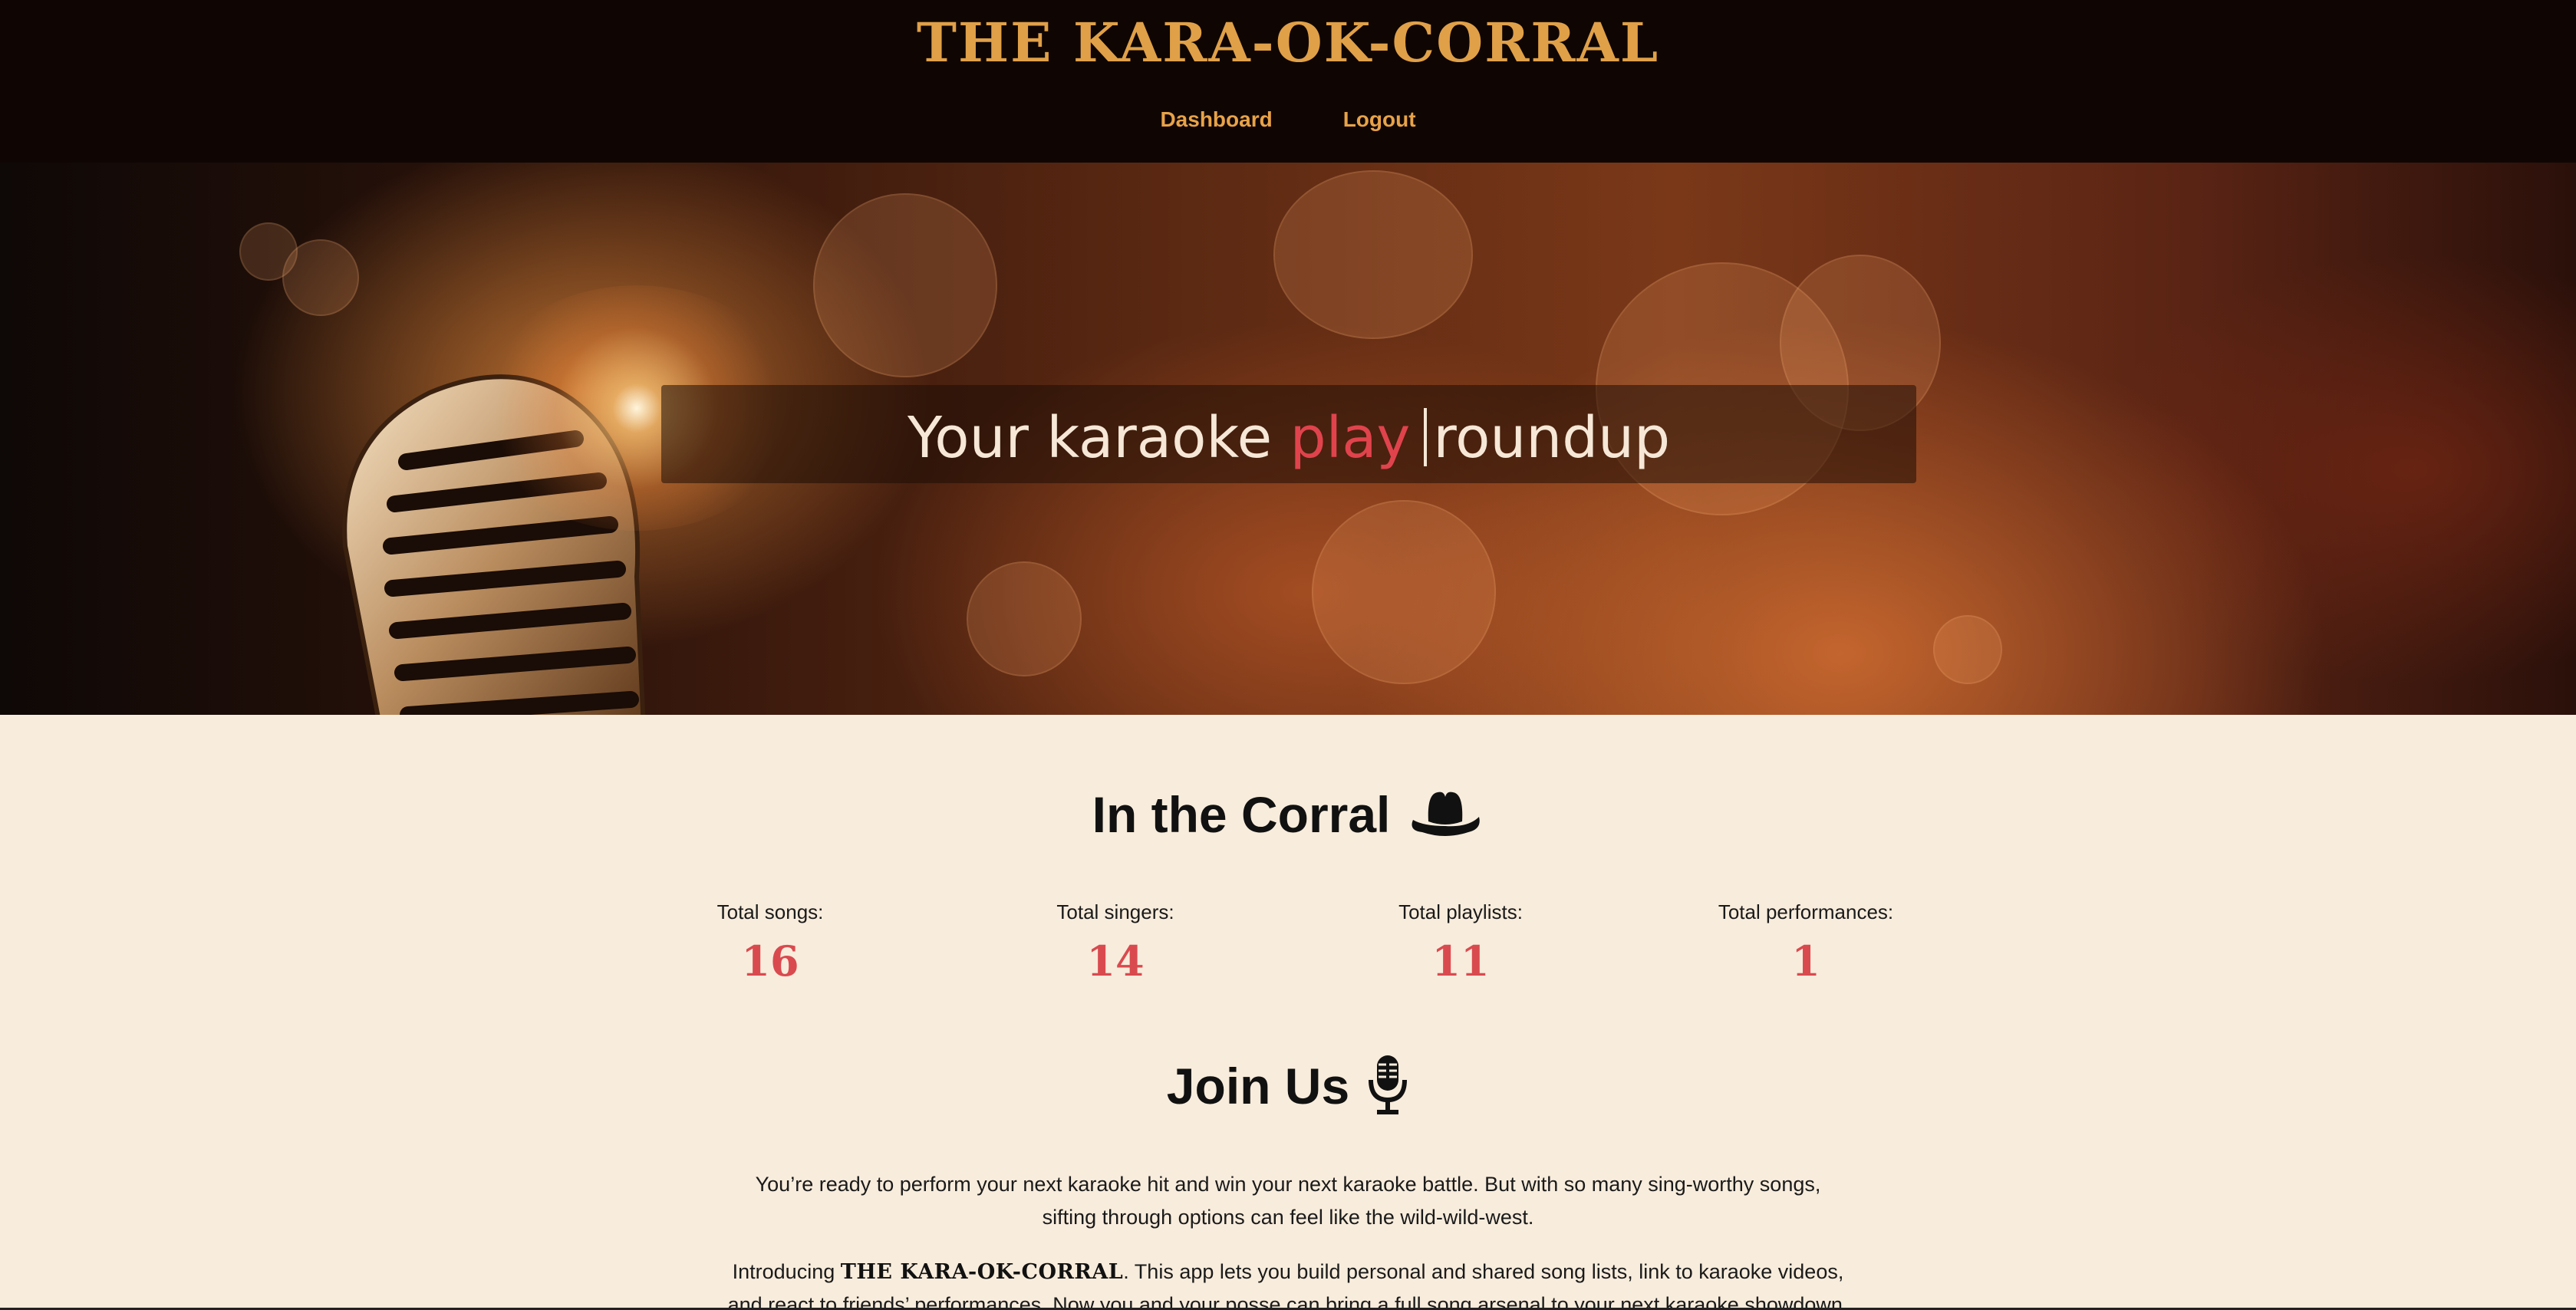 The image size is (2576, 1310). I want to click on stat-value: 1, so click(1805, 961).